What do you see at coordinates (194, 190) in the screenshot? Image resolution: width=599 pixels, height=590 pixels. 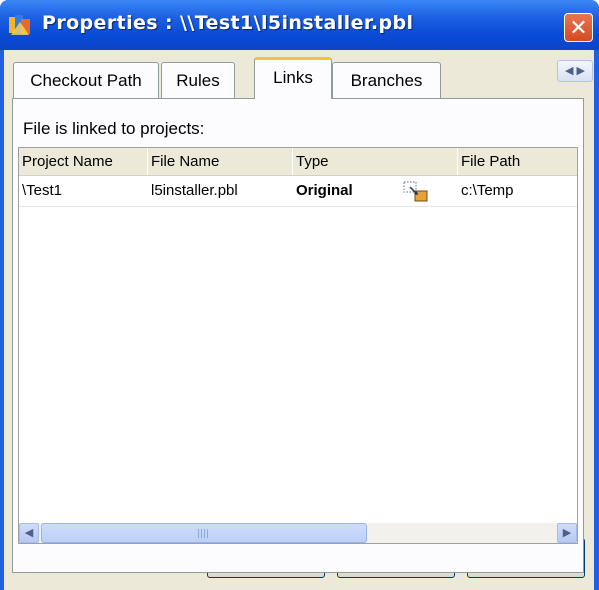 I see `cell-file-name: l5installer.pbl` at bounding box center [194, 190].